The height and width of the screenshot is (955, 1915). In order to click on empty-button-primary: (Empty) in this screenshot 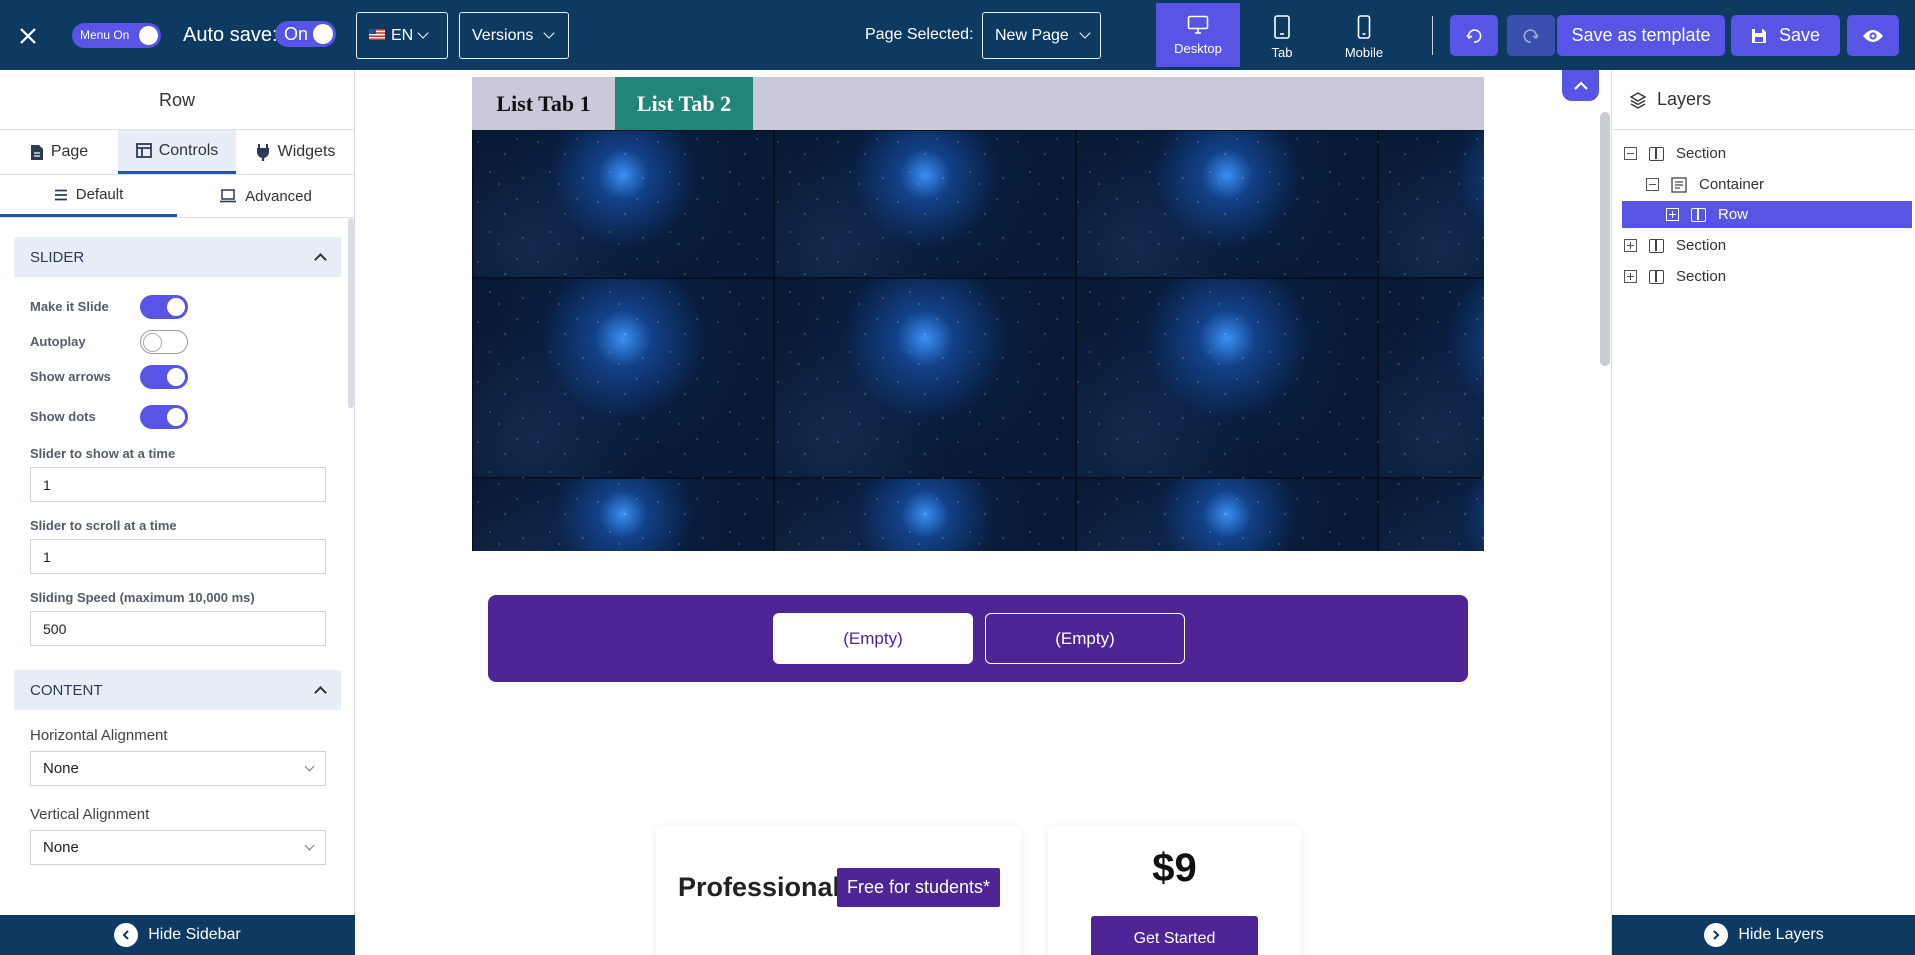, I will do `click(873, 638)`.